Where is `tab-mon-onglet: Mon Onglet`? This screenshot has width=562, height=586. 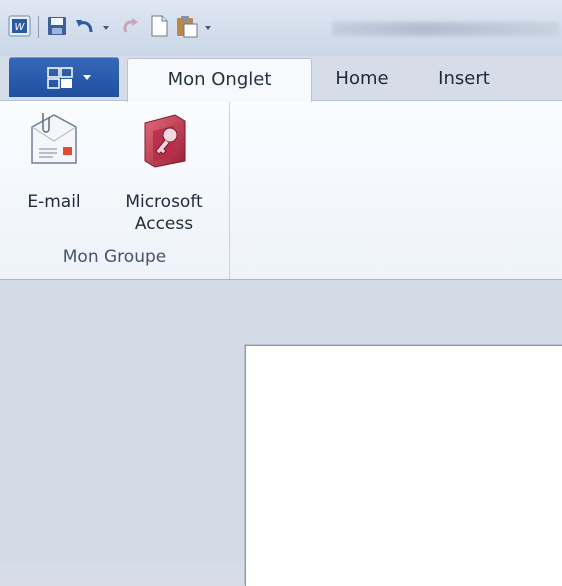
tab-mon-onglet: Mon Onglet is located at coordinates (219, 80).